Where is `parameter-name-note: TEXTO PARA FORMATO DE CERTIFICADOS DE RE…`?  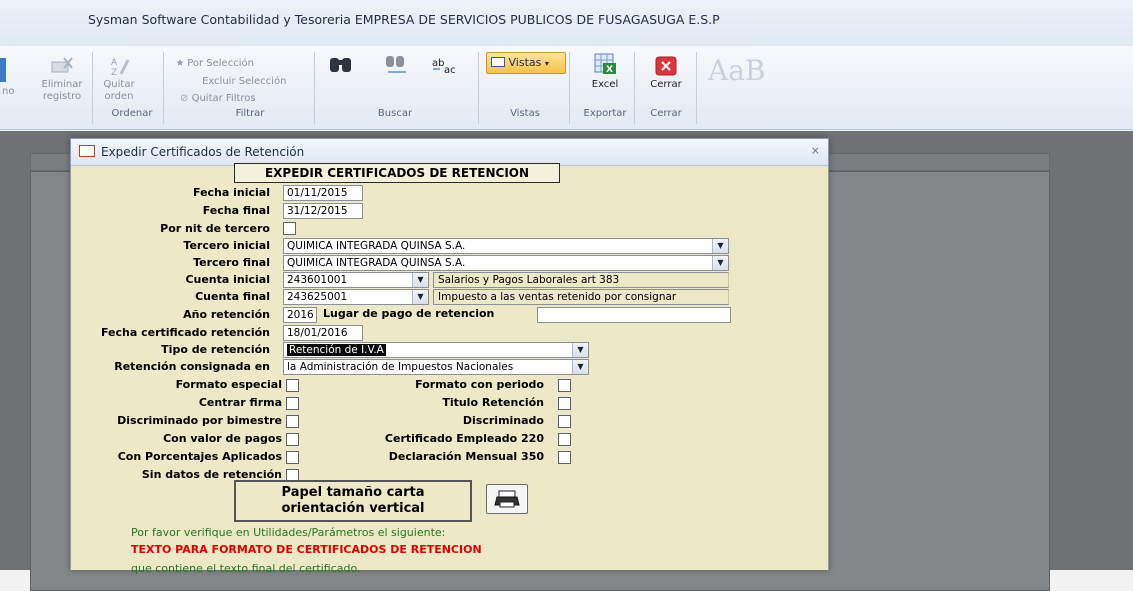 parameter-name-note: TEXTO PARA FORMATO DE CERTIFICADOS DE RE… is located at coordinates (306, 549).